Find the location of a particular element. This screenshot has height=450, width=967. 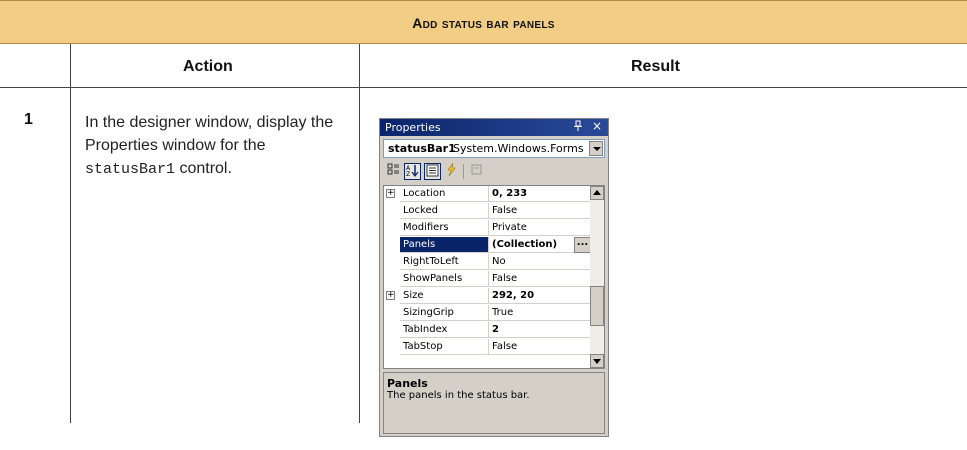

description-title: Panels is located at coordinates (407, 383).